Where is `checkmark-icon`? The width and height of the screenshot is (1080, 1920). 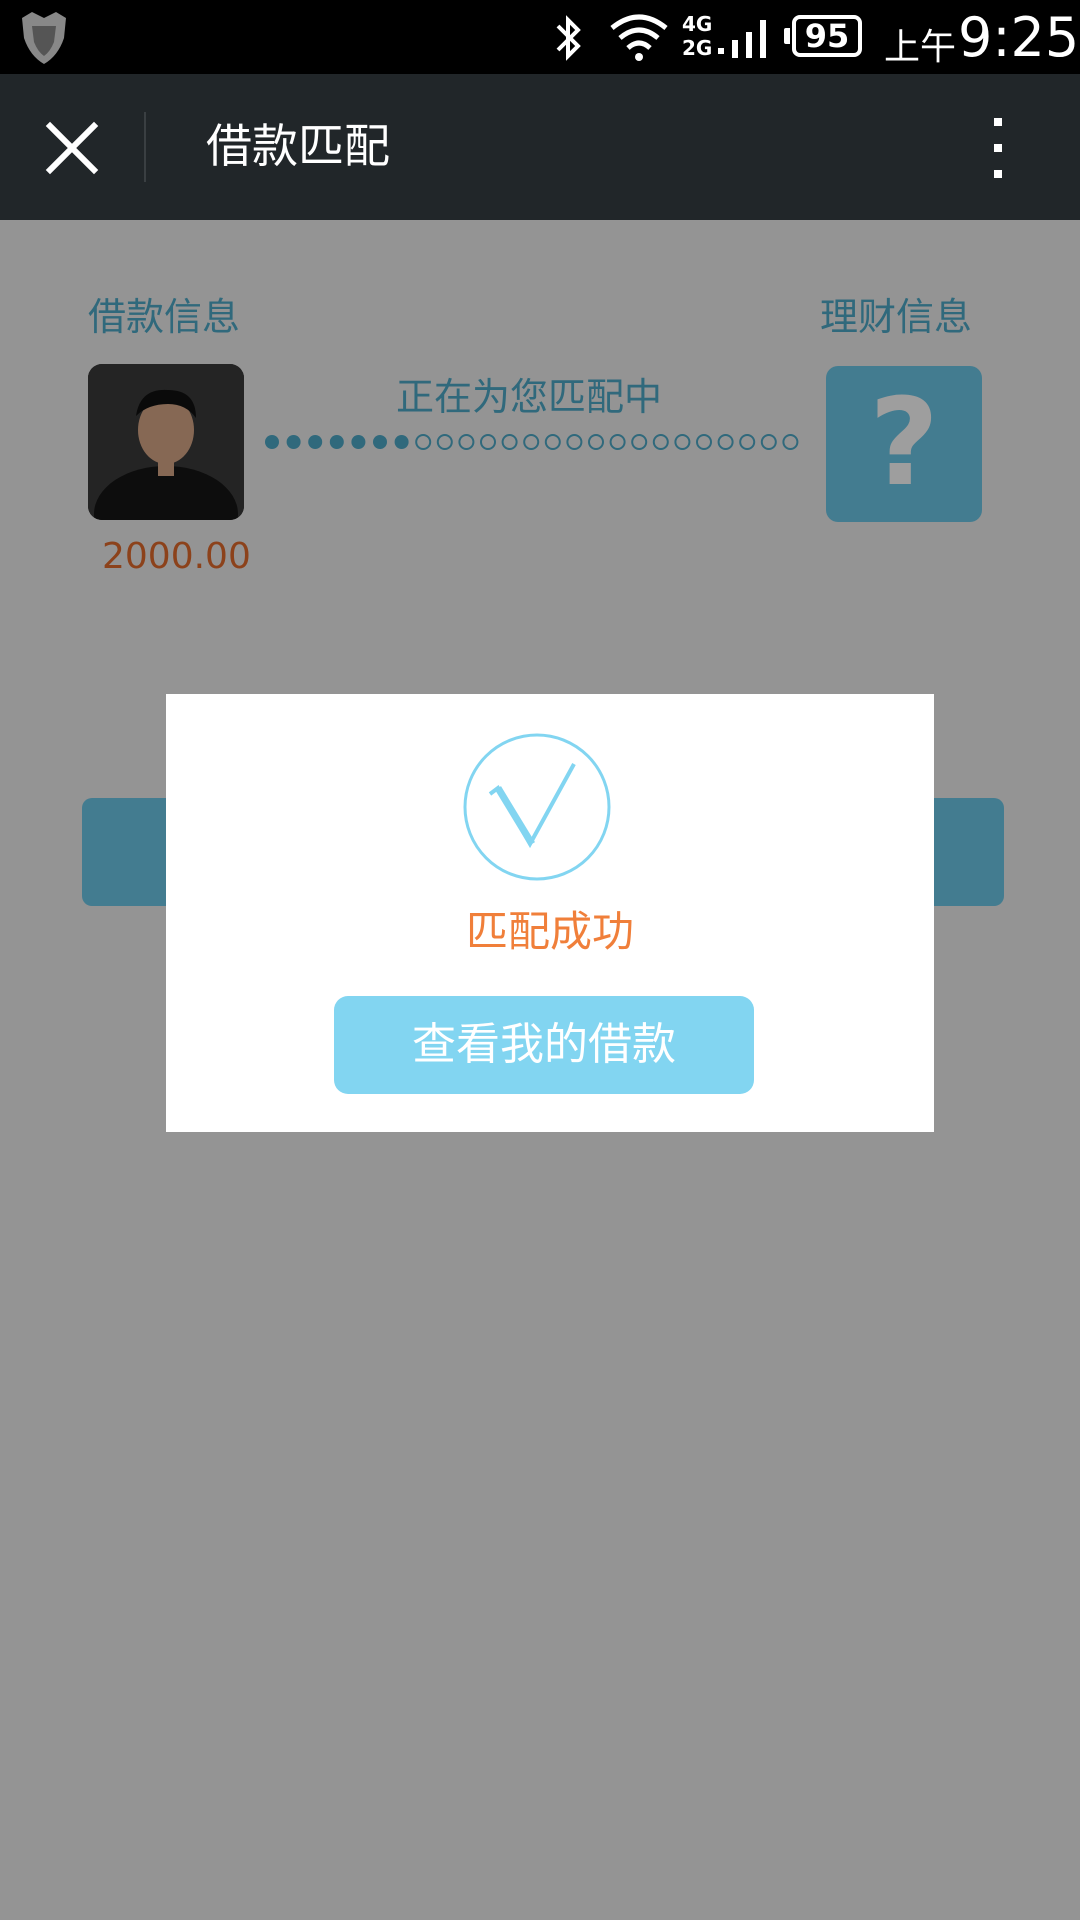
checkmark-icon is located at coordinates (537, 807).